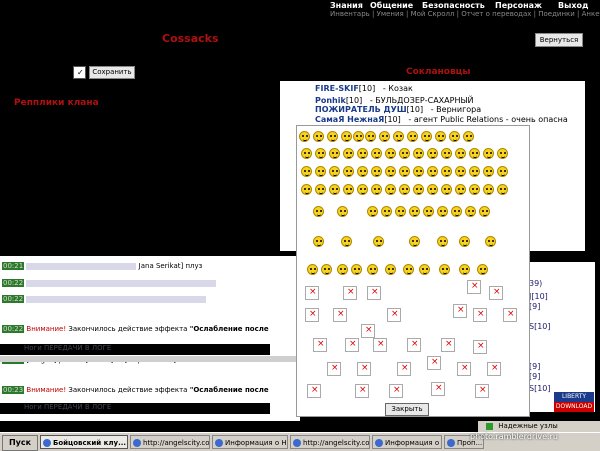 The height and width of the screenshot is (451, 600). What do you see at coordinates (79, 72) in the screenshot?
I see `save-checkbox: ✓` at bounding box center [79, 72].